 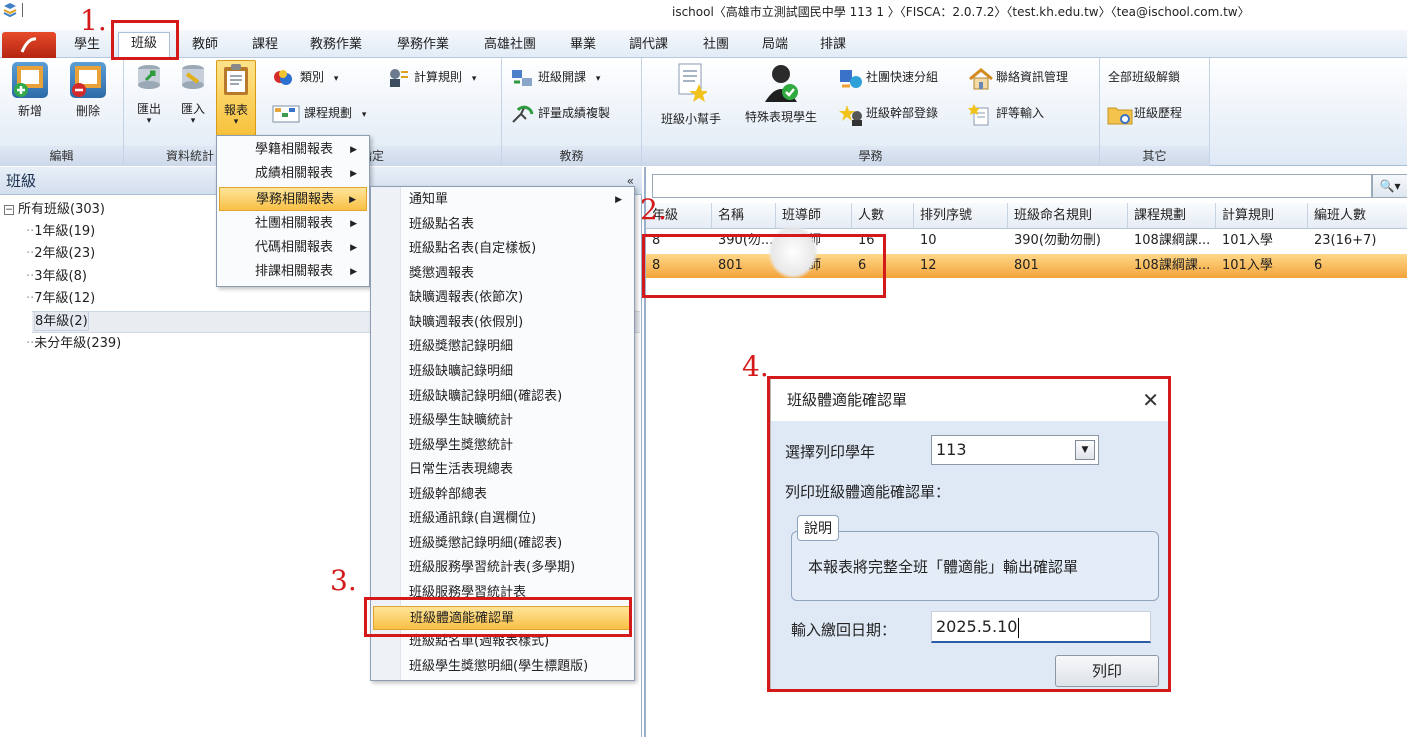 What do you see at coordinates (1144, 113) in the screenshot?
I see `class-history-button: 班級歷程` at bounding box center [1144, 113].